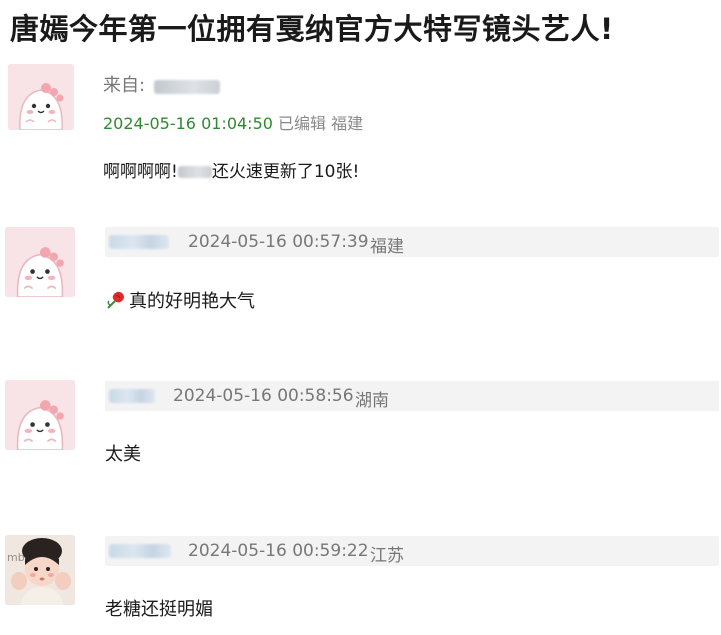 This screenshot has height=635, width=721. Describe the element at coordinates (159, 609) in the screenshot. I see `comment-text: 老糖还挺明媚` at that location.